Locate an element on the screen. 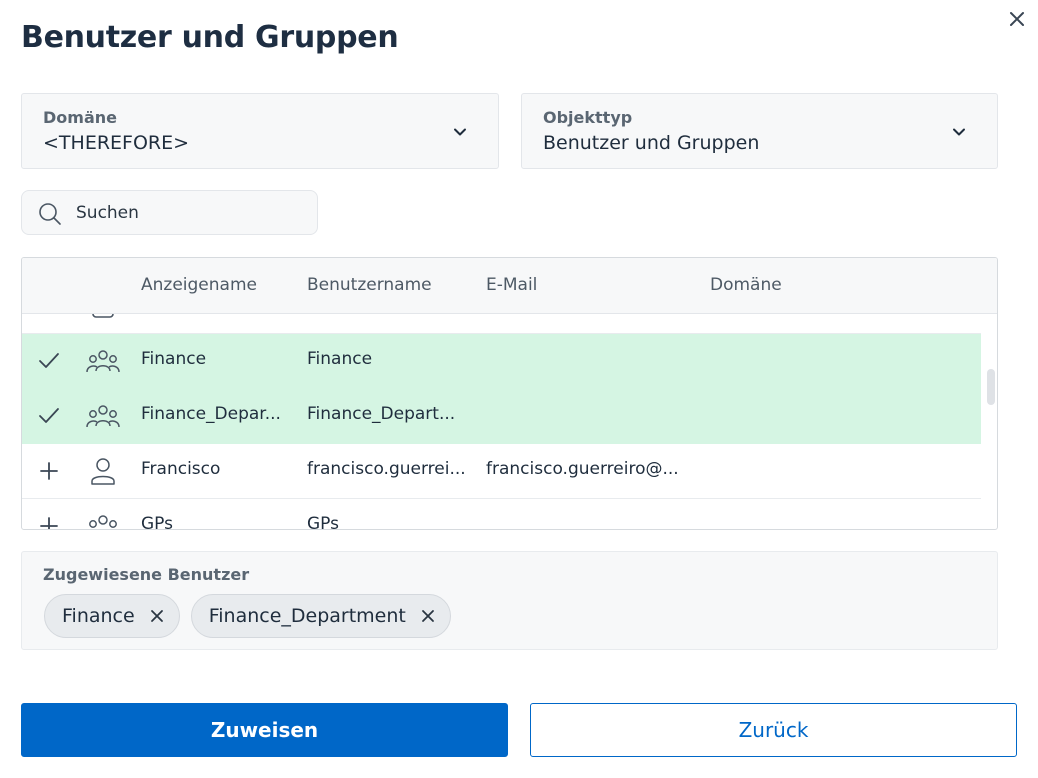 The image size is (1038, 778). search-box is located at coordinates (169, 212).